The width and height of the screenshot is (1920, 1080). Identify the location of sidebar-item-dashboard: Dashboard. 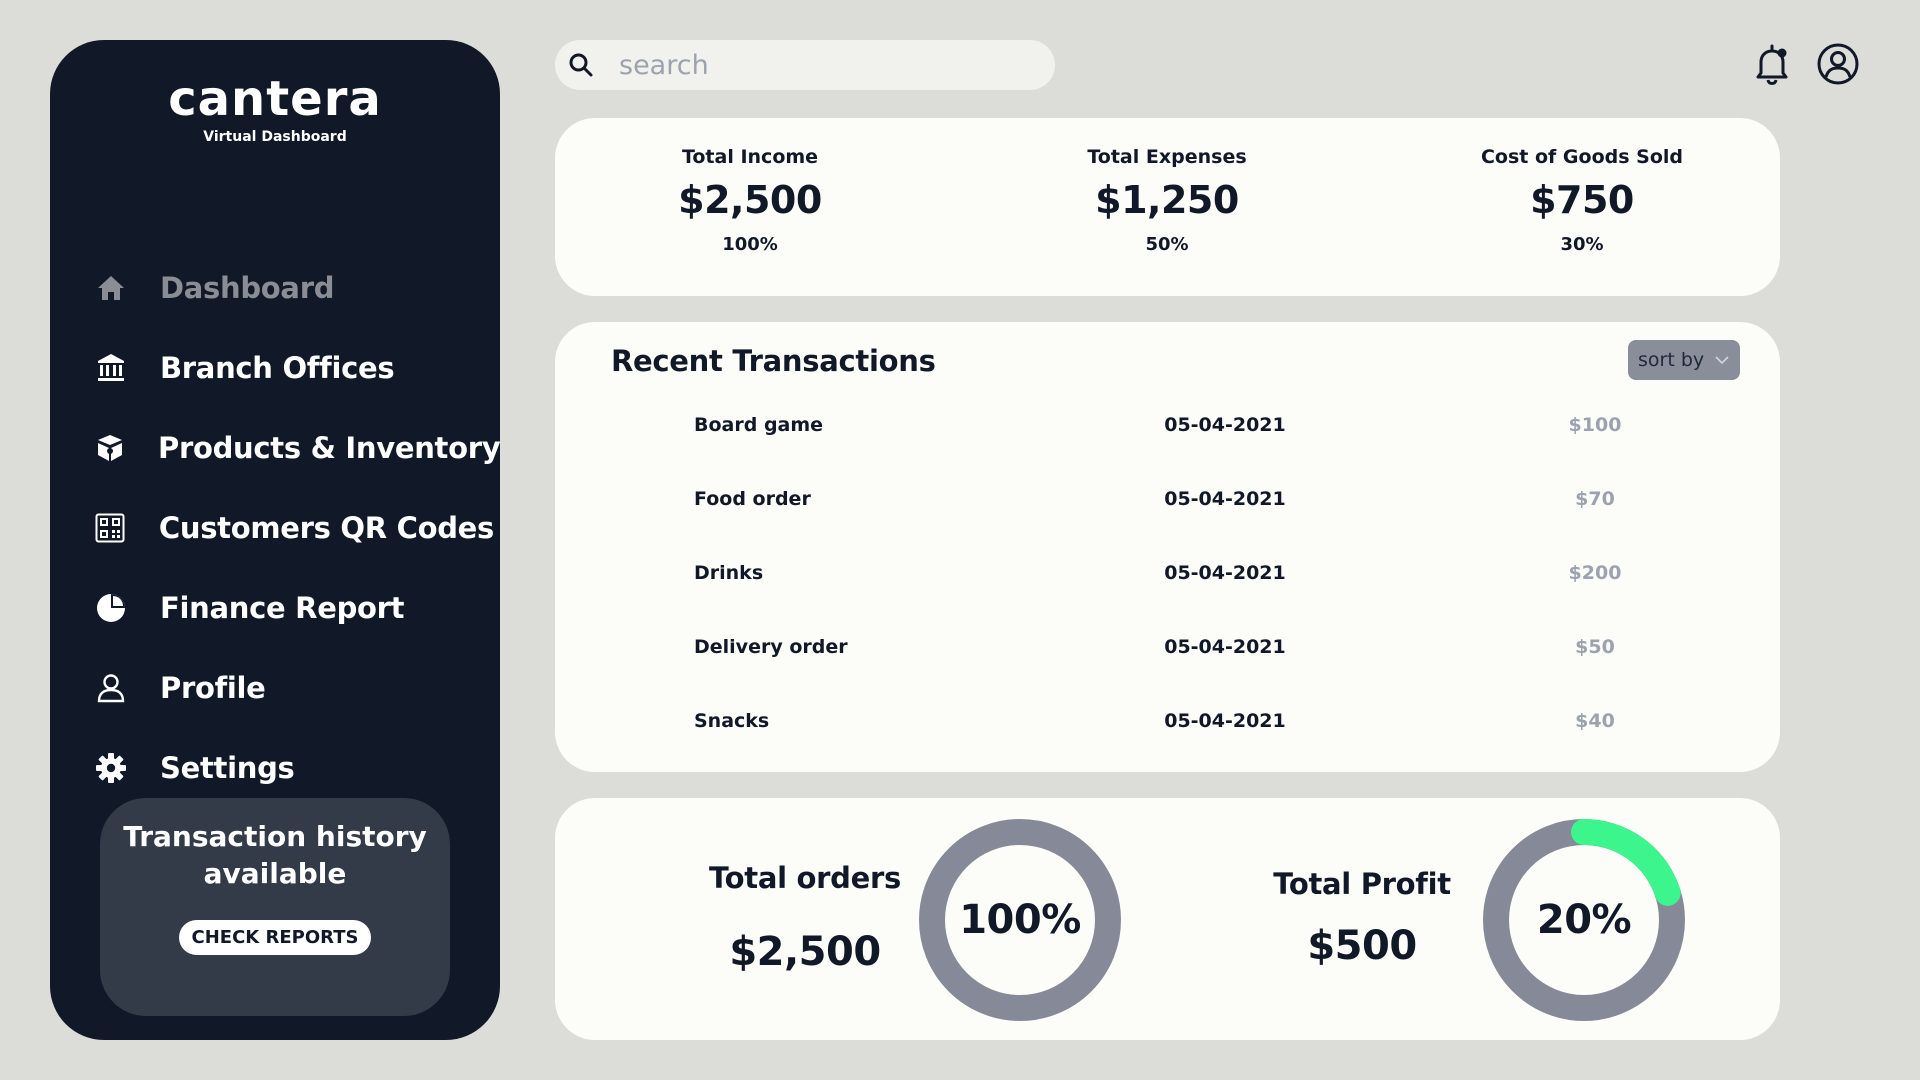
(294, 288).